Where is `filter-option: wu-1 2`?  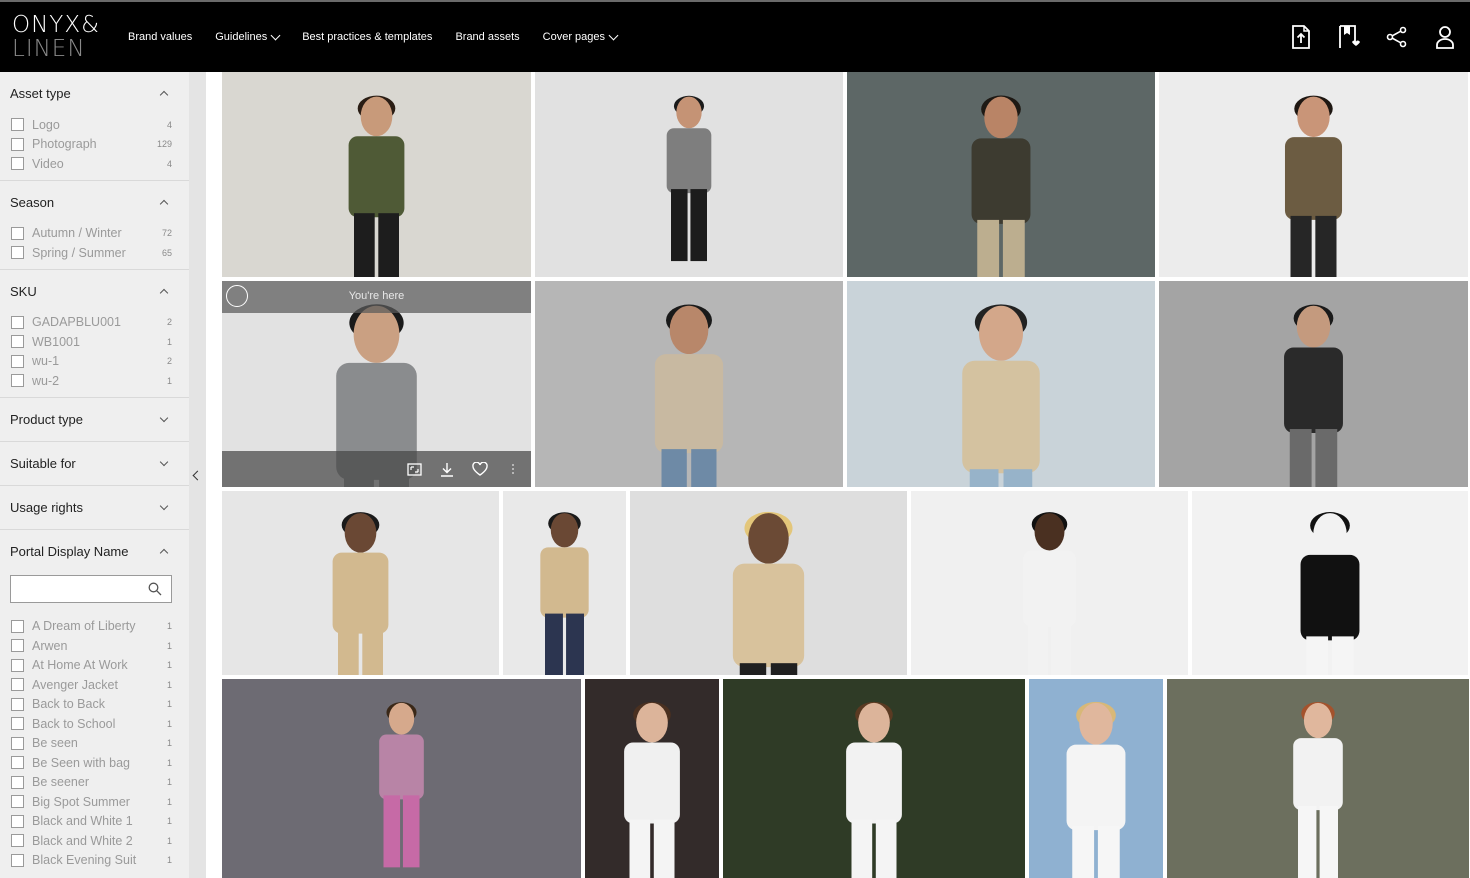 filter-option: wu-1 2 is located at coordinates (94, 362).